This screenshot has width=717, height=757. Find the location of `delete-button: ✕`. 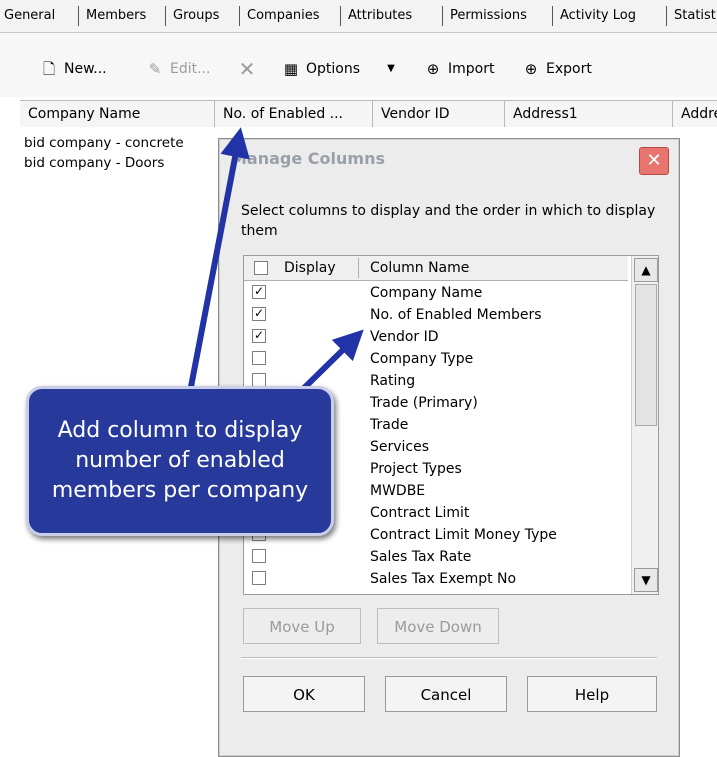

delete-button: ✕ is located at coordinates (247, 69).